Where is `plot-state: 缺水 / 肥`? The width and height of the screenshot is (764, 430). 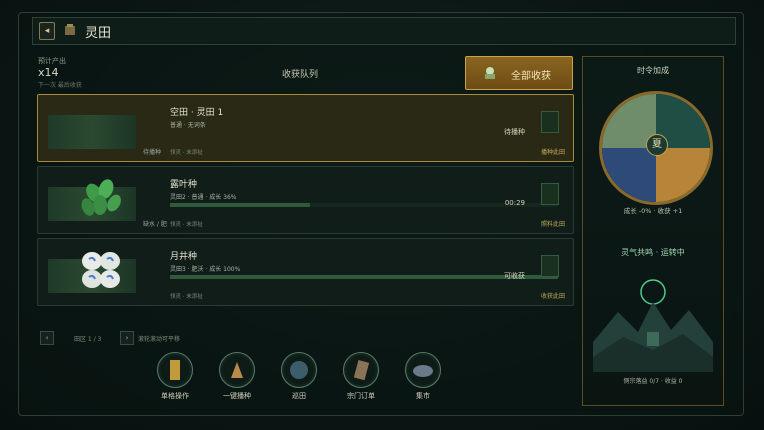
plot-state: 缺水 / 肥 is located at coordinates (155, 224).